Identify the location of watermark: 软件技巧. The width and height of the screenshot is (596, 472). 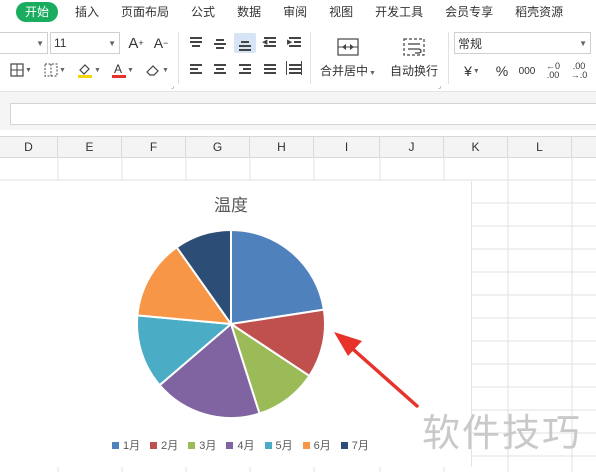
(502, 433).